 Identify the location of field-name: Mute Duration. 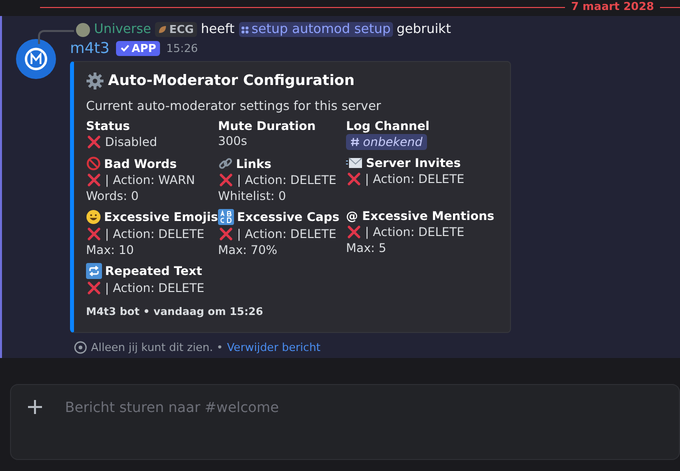
(267, 126).